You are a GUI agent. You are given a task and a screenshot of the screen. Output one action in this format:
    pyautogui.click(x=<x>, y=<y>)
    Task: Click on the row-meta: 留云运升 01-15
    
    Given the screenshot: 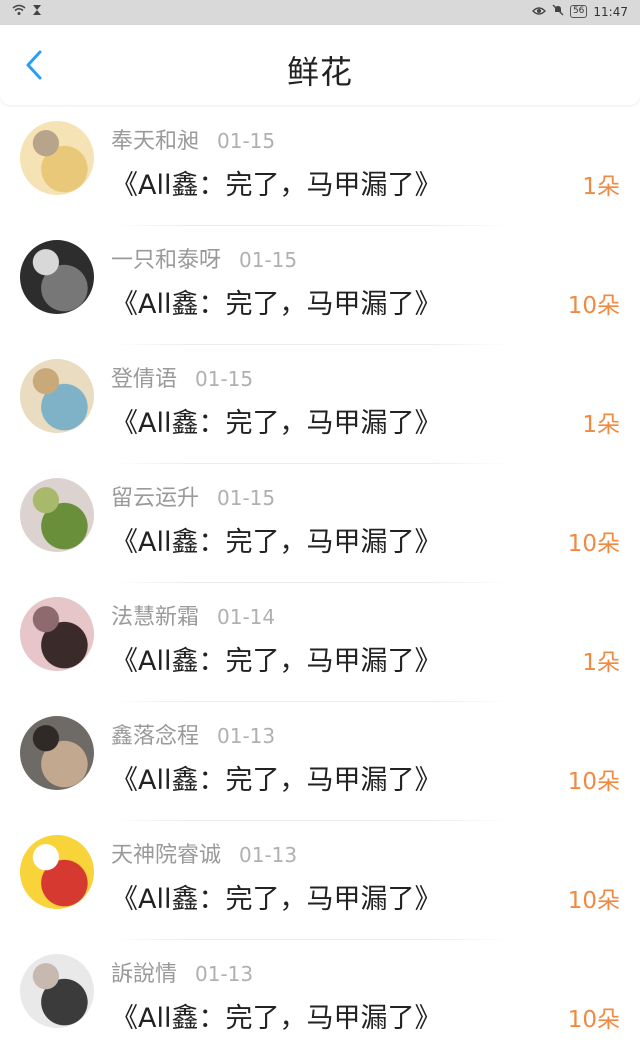 What is the action you would take?
    pyautogui.click(x=193, y=496)
    